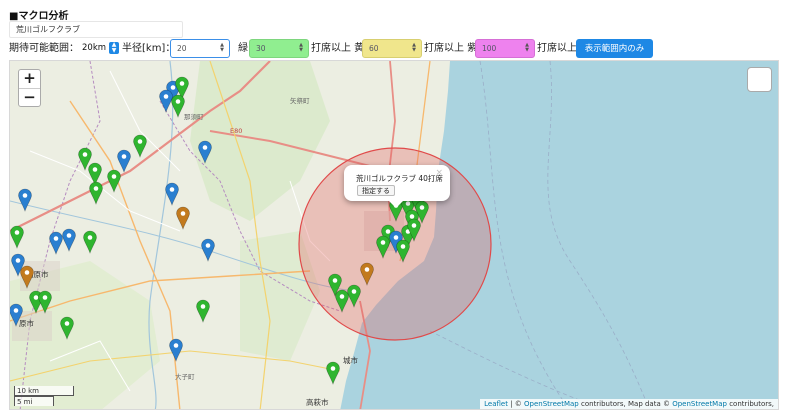 The width and height of the screenshot is (788, 418). What do you see at coordinates (505, 48) in the screenshot?
I see `violet-threshold-input: 100 ▲ ▼` at bounding box center [505, 48].